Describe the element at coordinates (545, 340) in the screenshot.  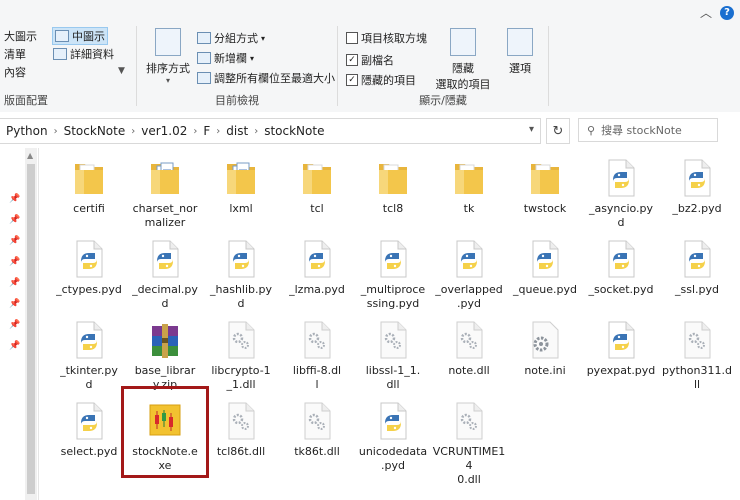
I see `settings-file-icon` at that location.